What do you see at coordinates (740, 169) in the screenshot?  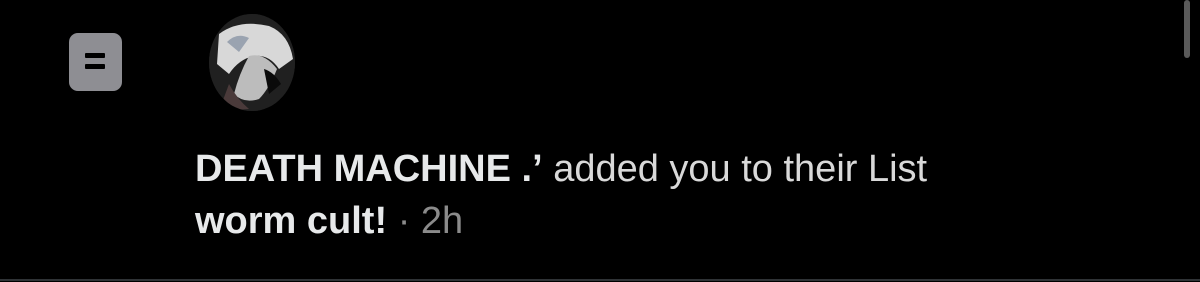 I see `action-text: added you to their List` at bounding box center [740, 169].